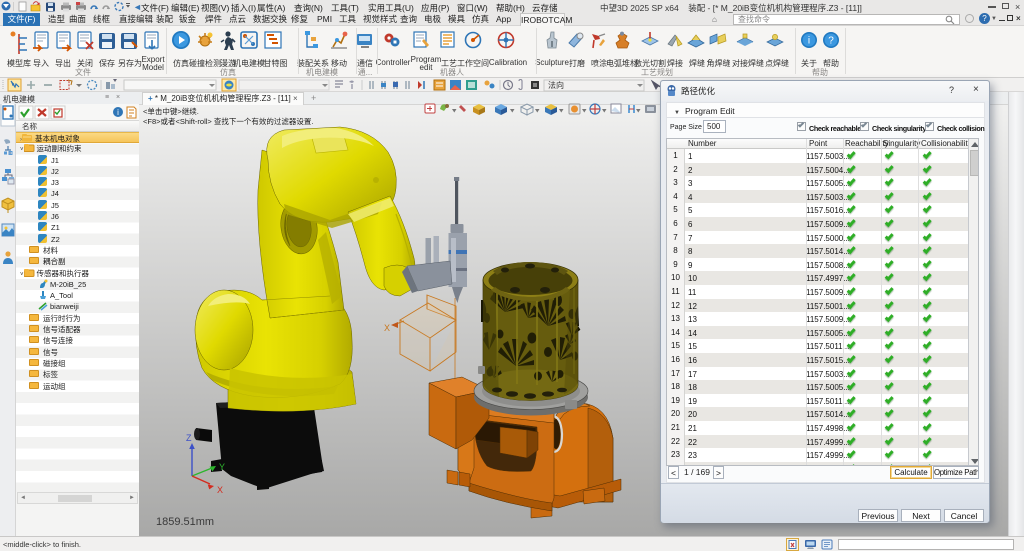 The image size is (1024, 551). What do you see at coordinates (189, 438) in the screenshot?
I see `svg-text: Z` at bounding box center [189, 438].